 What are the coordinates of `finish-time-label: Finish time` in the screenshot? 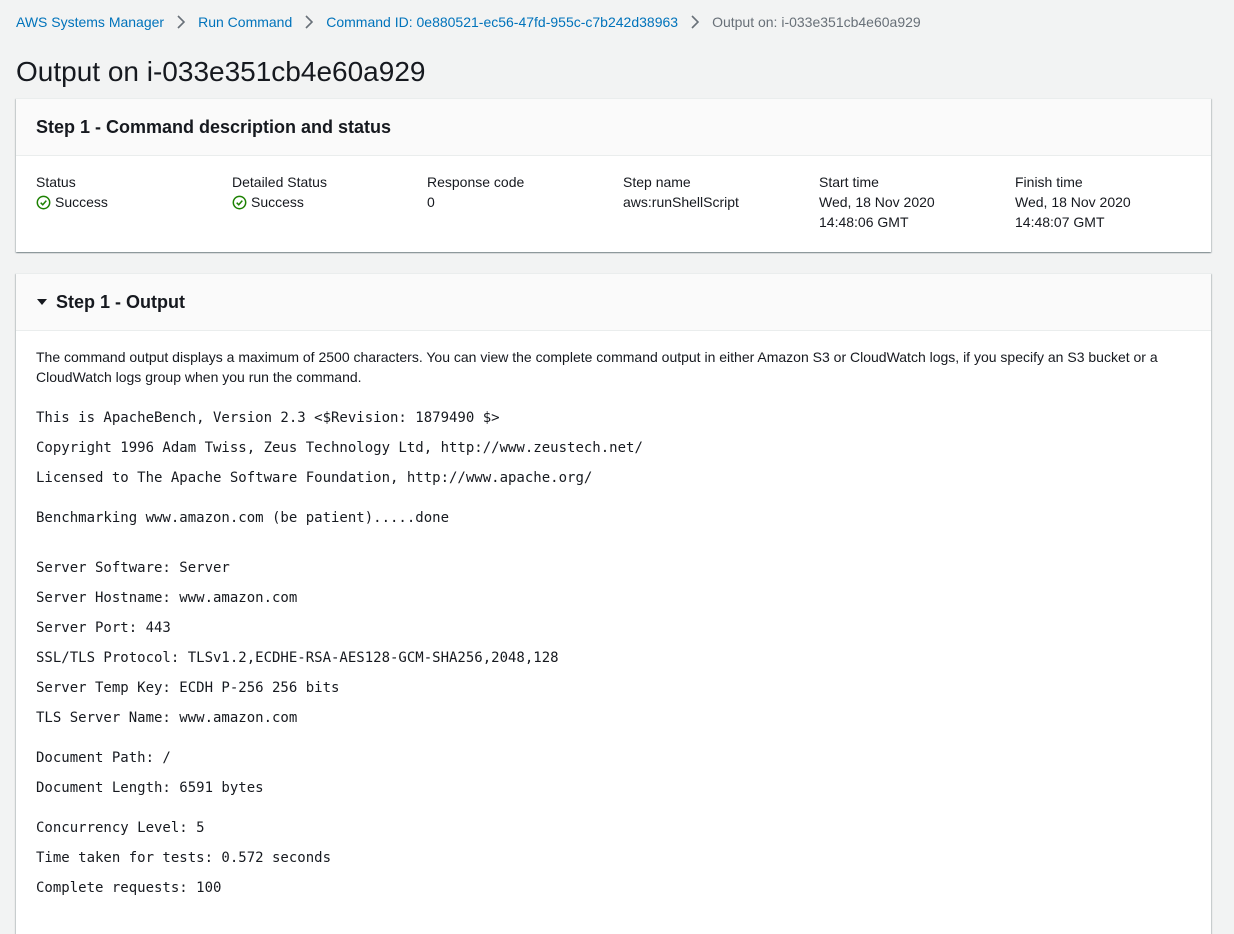 It's located at (1049, 182).